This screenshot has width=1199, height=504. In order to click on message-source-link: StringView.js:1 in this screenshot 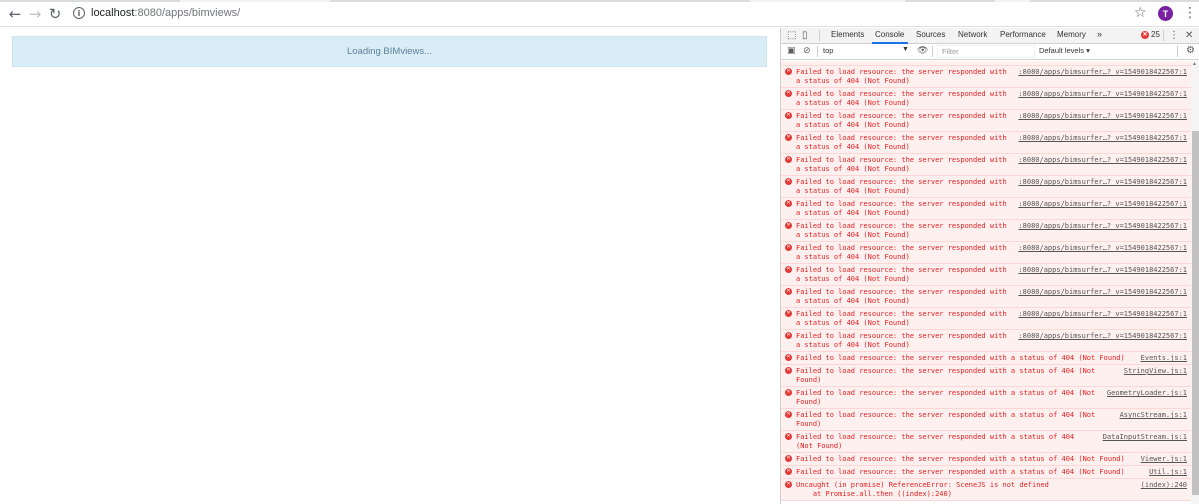, I will do `click(1155, 371)`.